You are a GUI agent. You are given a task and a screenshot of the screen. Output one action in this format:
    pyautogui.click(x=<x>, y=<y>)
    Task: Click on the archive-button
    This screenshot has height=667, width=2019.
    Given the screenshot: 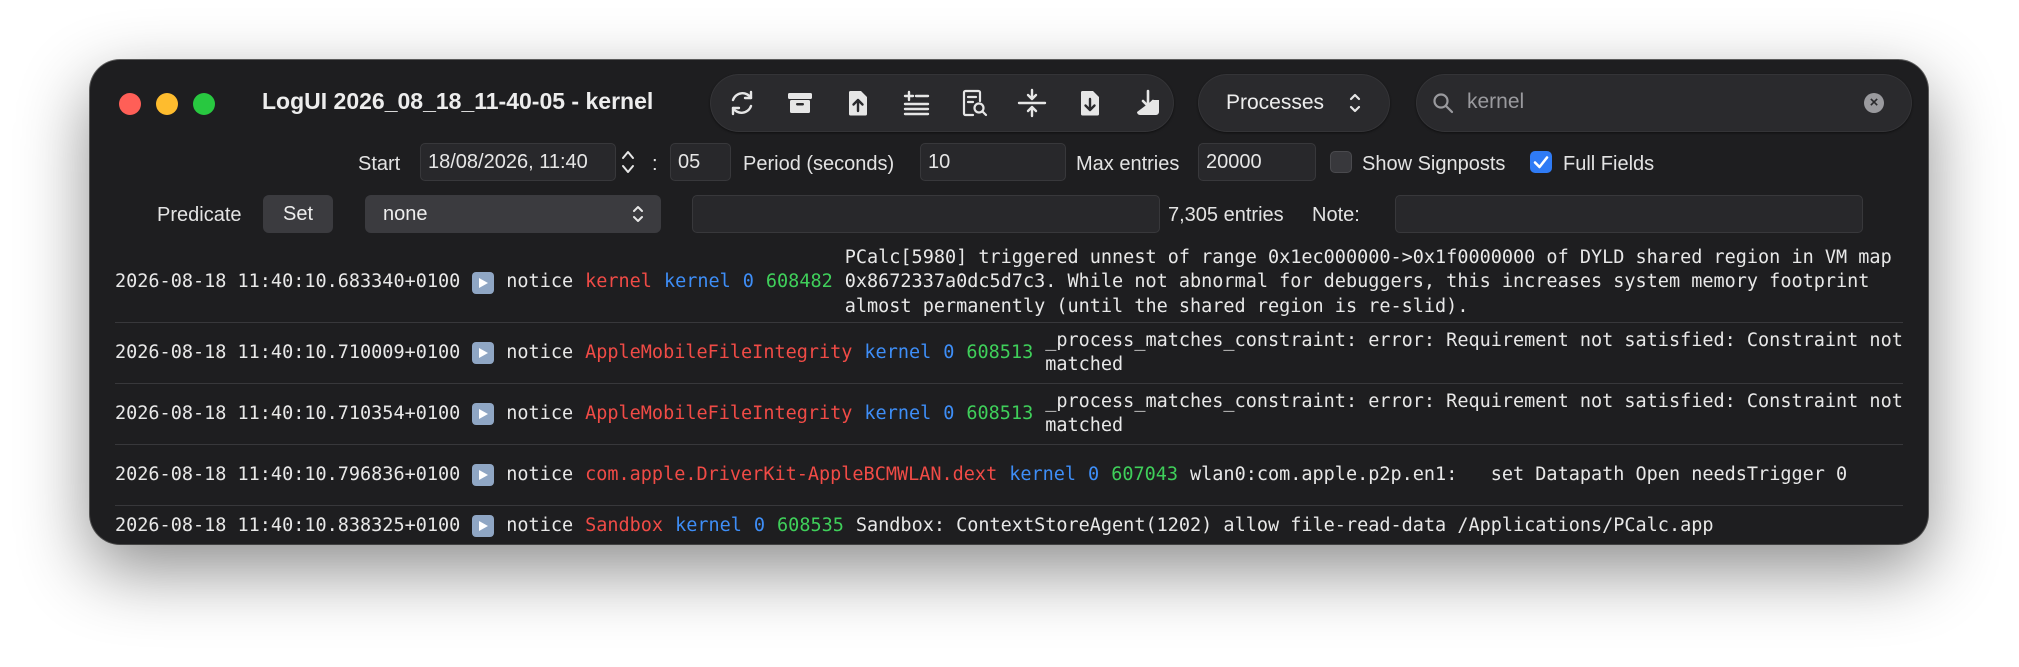 What is the action you would take?
    pyautogui.click(x=800, y=103)
    